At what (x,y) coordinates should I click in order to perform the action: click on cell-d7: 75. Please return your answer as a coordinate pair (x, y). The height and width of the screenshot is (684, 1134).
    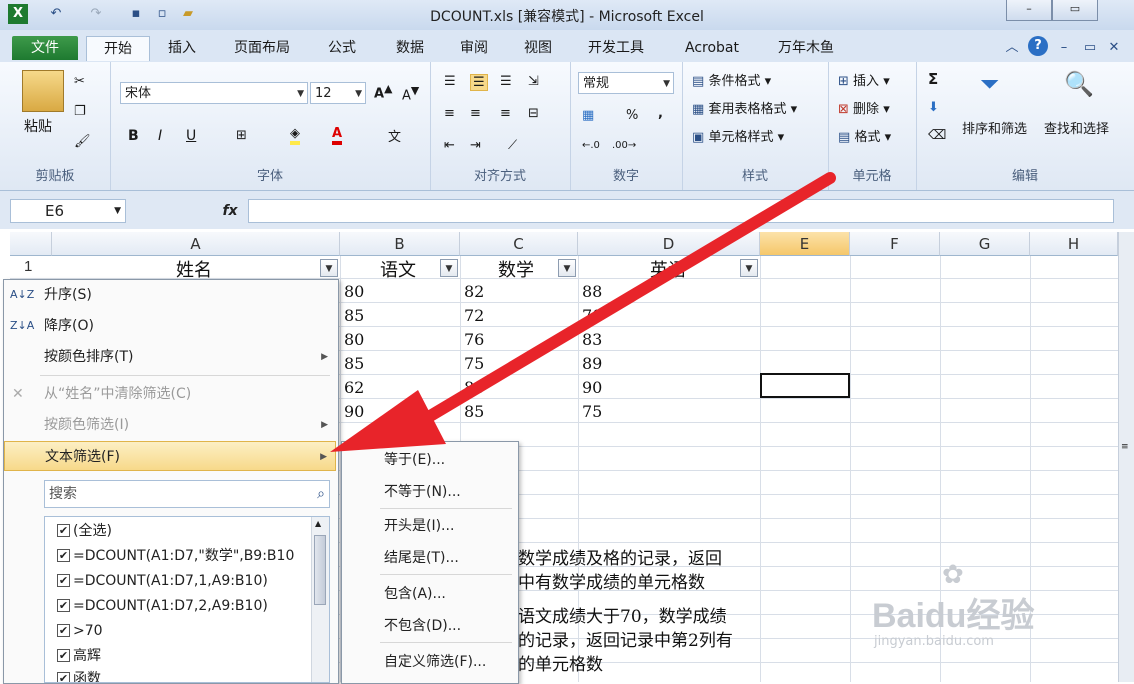
    Looking at the image, I should click on (592, 411).